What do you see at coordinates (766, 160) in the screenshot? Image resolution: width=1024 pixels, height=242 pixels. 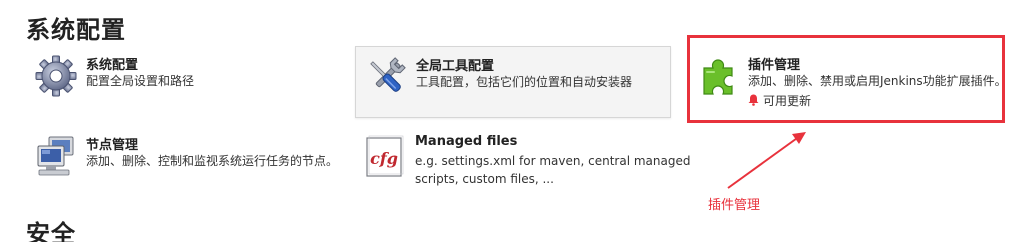 I see `annotation-arrow` at bounding box center [766, 160].